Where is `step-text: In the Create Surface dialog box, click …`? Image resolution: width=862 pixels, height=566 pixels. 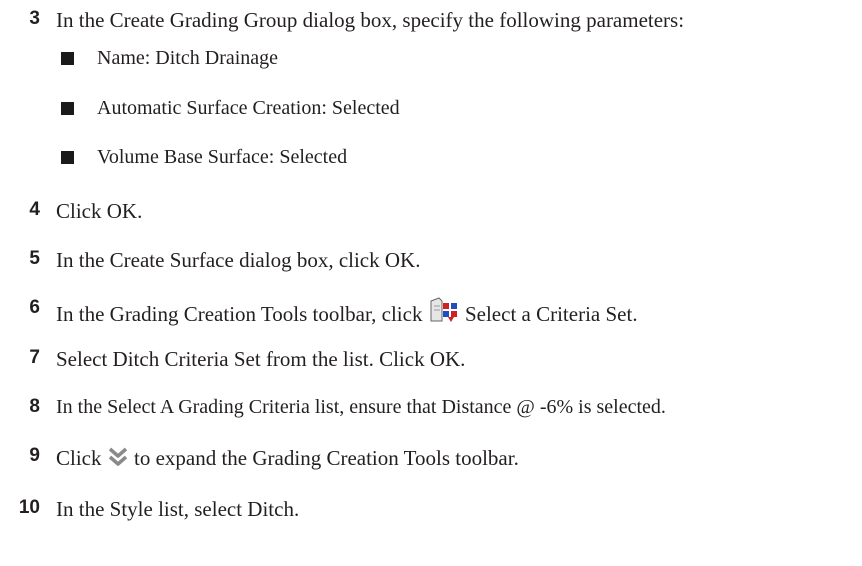
step-text: In the Create Surface dialog box, click … is located at coordinates (238, 260).